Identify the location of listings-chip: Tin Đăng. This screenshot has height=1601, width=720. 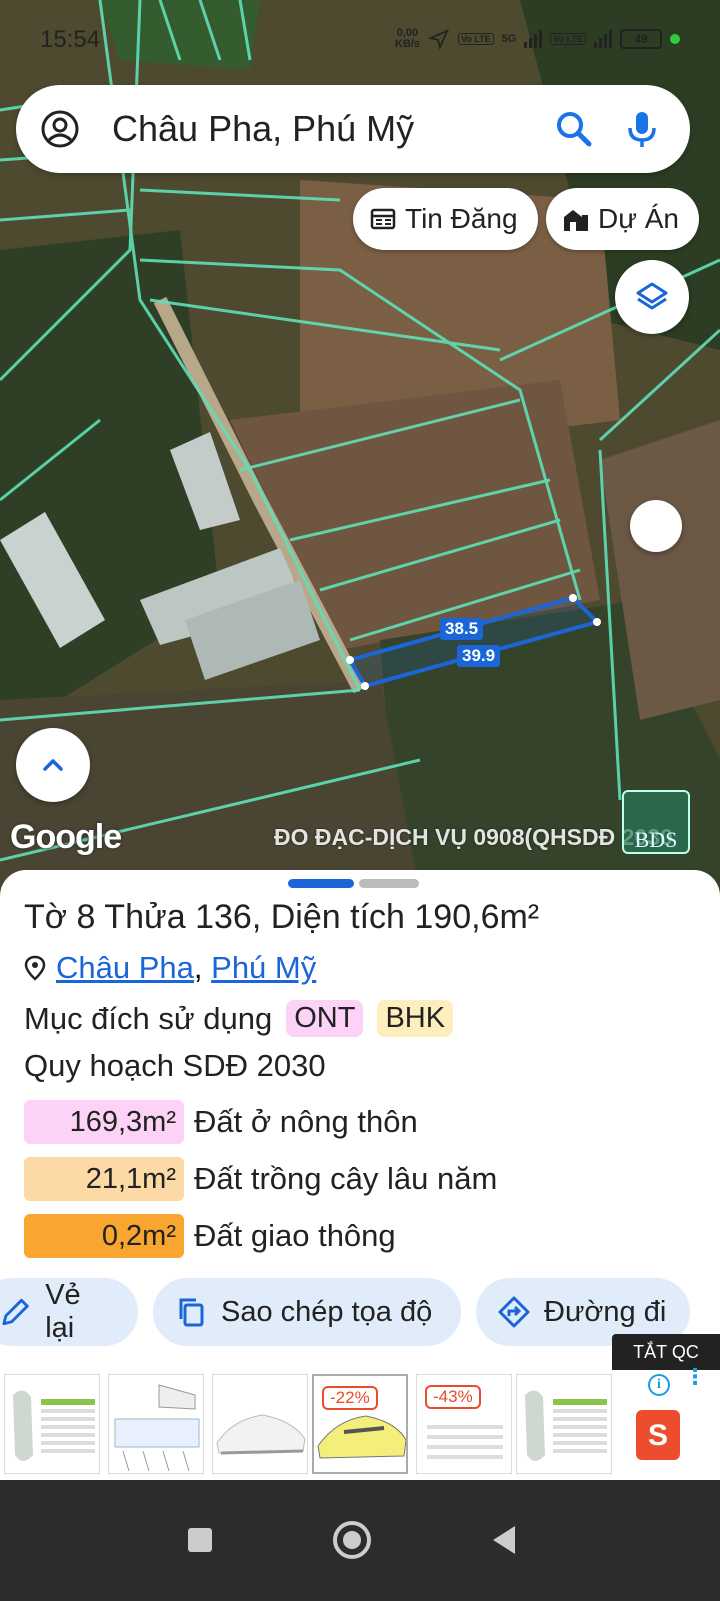
(445, 219).